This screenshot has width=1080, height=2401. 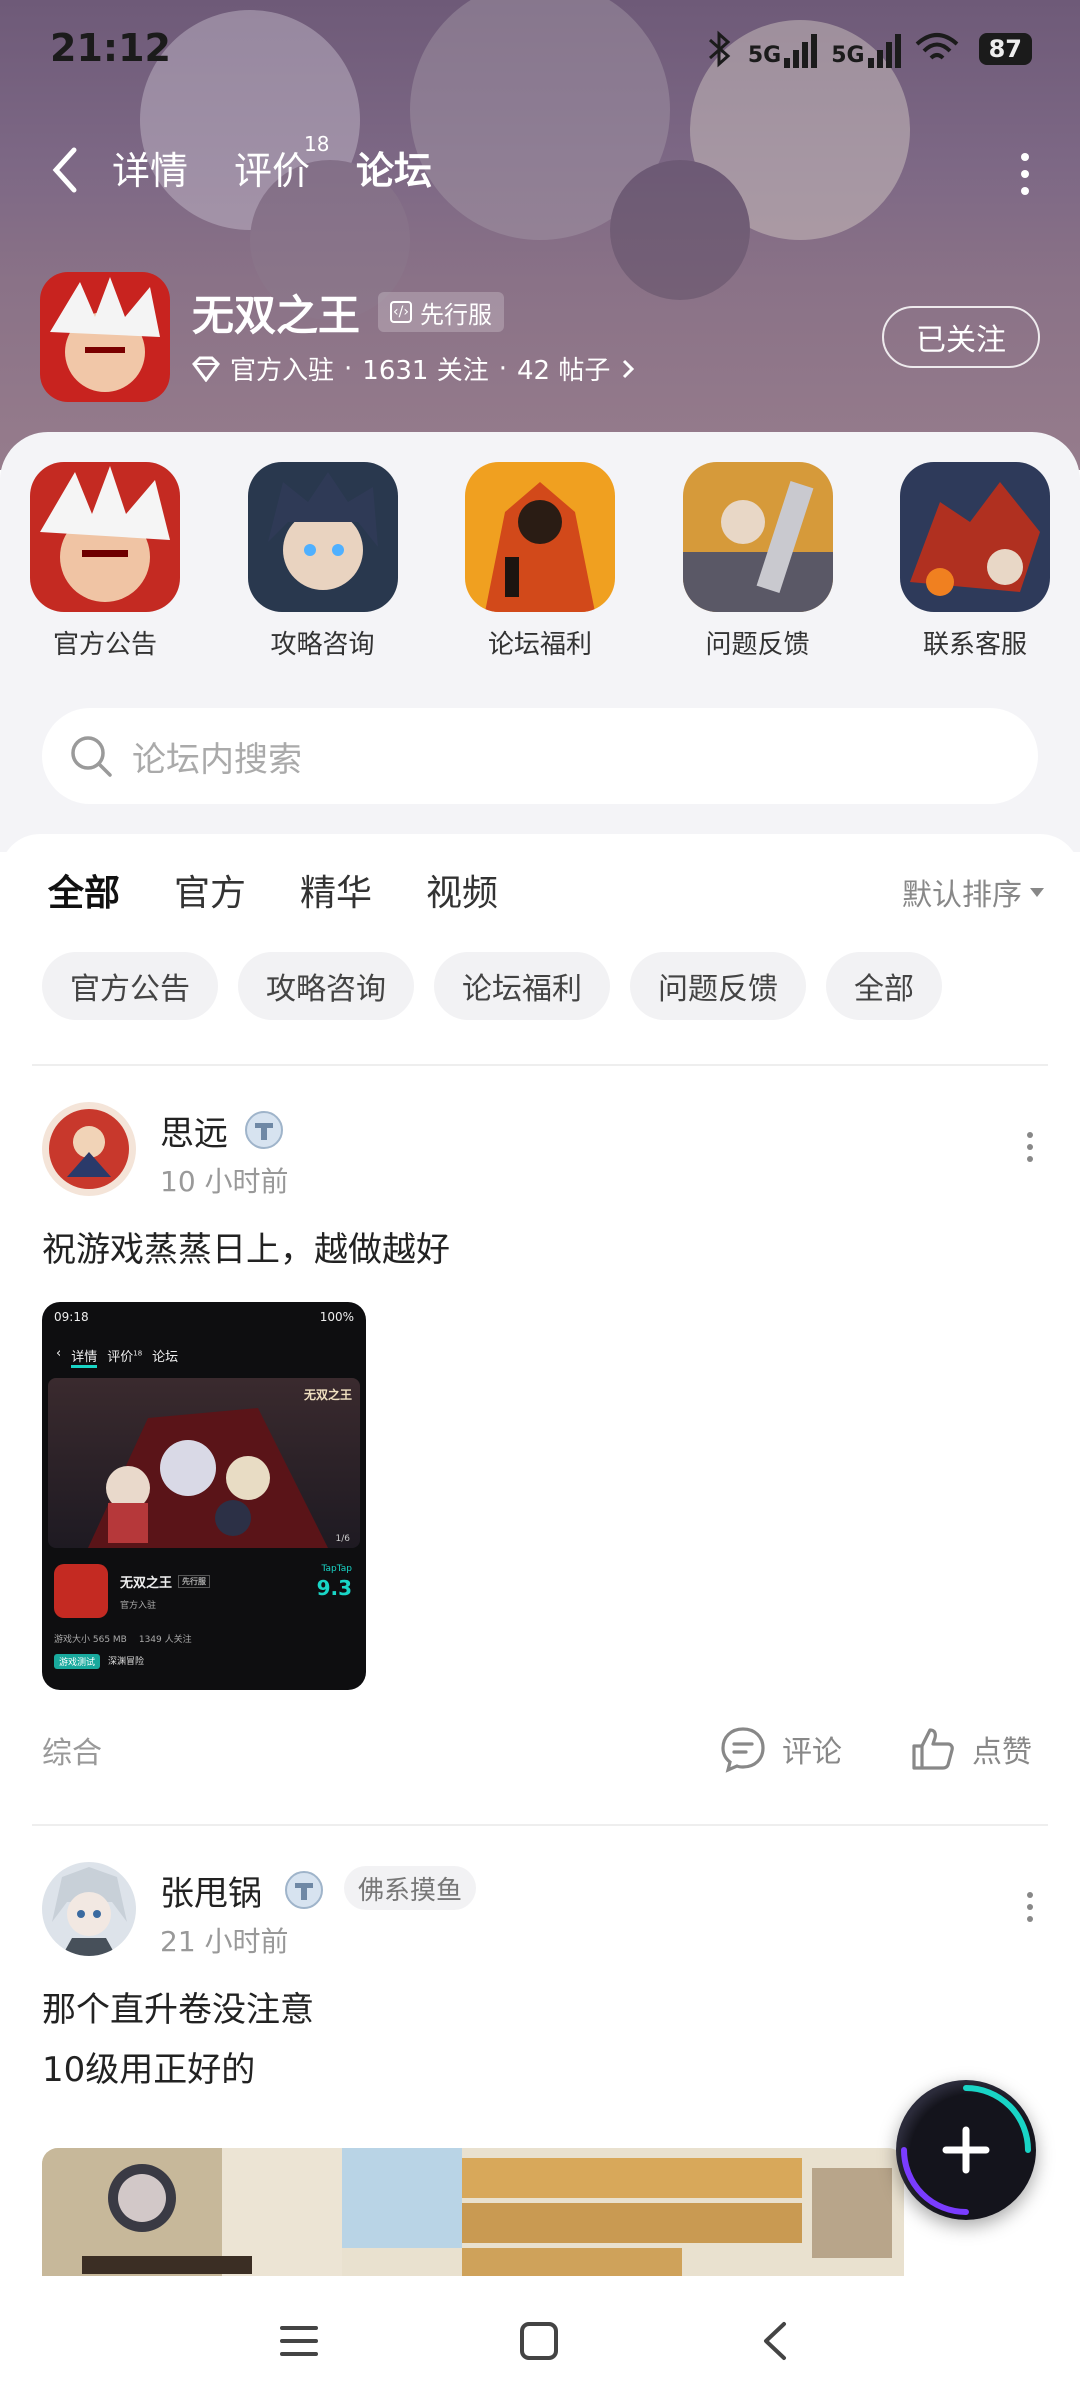 What do you see at coordinates (91, 756) in the screenshot?
I see `search-icon` at bounding box center [91, 756].